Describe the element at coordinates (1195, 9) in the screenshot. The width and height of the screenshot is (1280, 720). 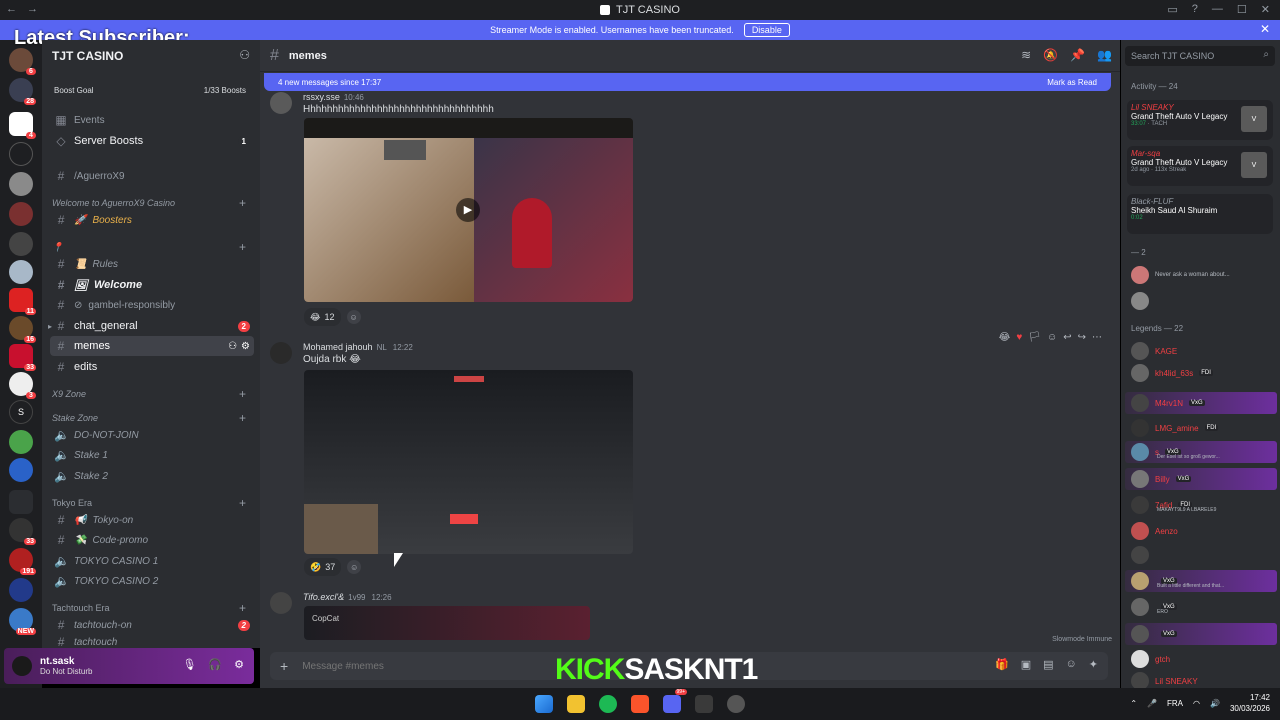
I see `help-icon: ?` at that location.